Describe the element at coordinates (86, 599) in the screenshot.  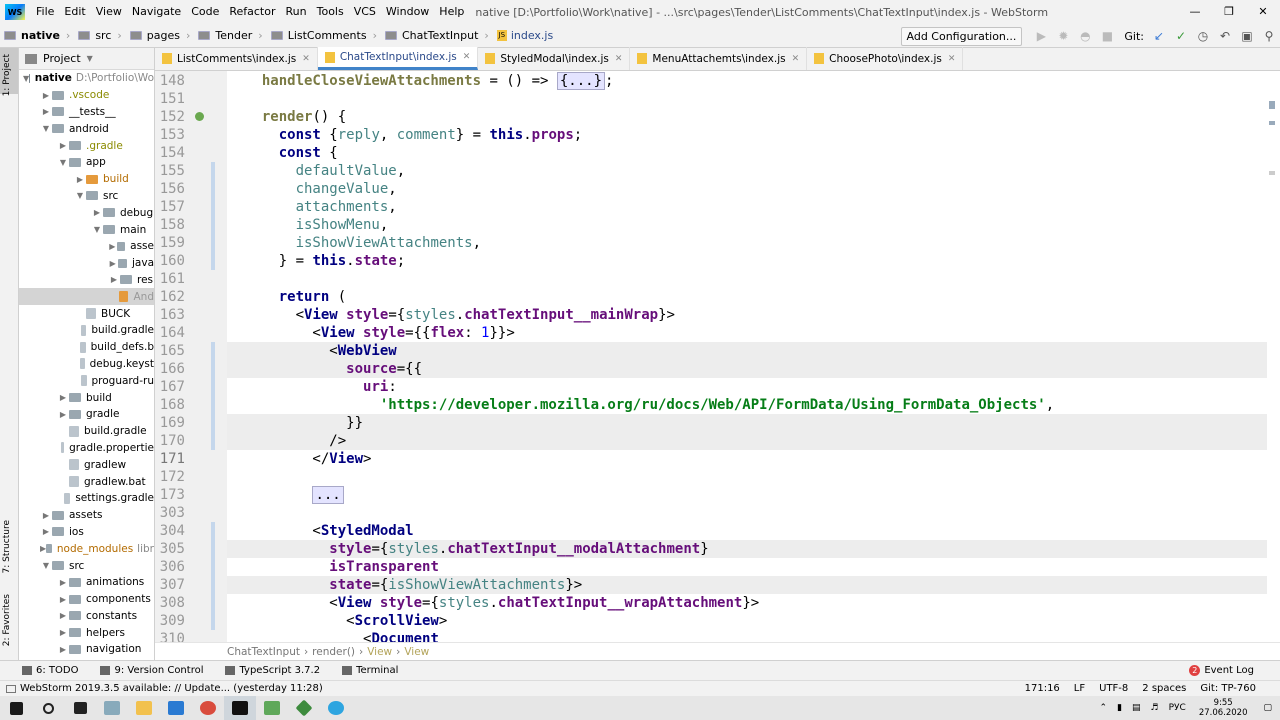
I see `tree-item: ▶ components` at that location.